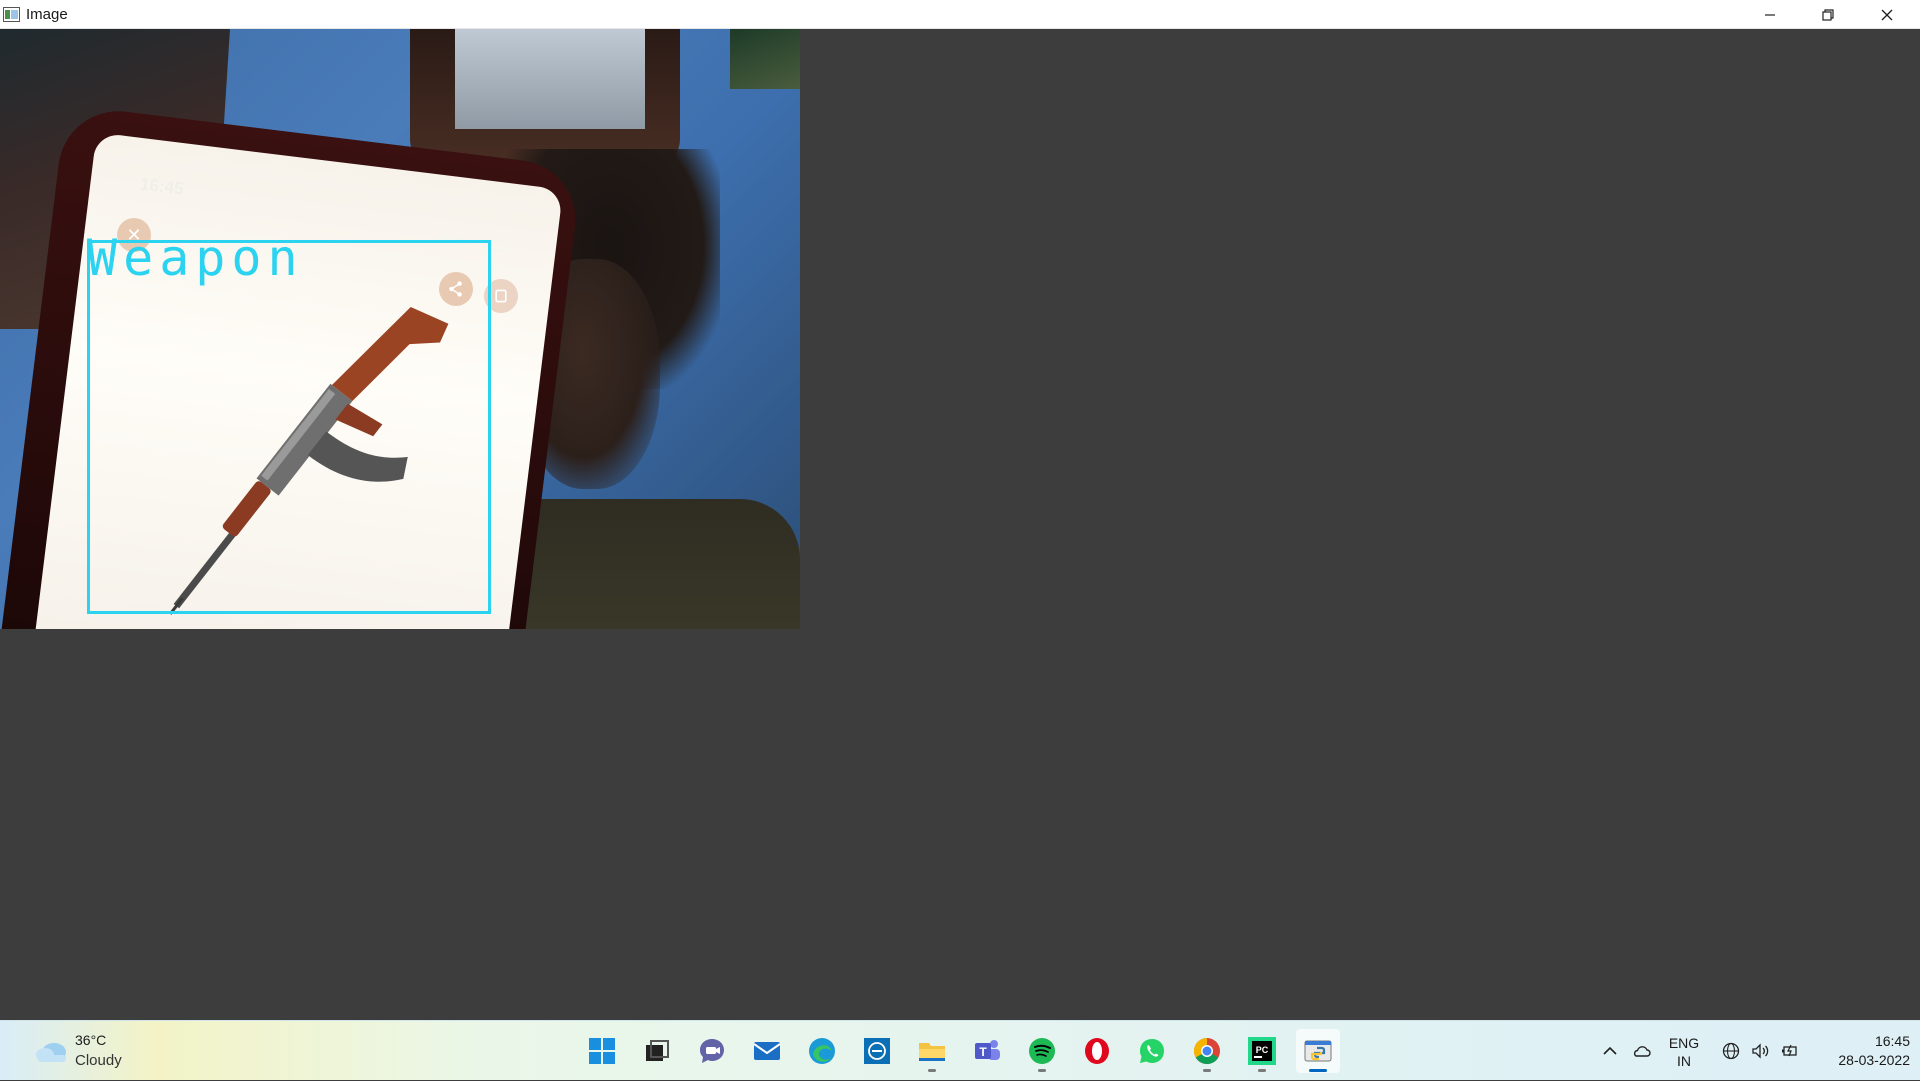 This screenshot has width=1920, height=1081. I want to click on network-button, so click(1731, 1051).